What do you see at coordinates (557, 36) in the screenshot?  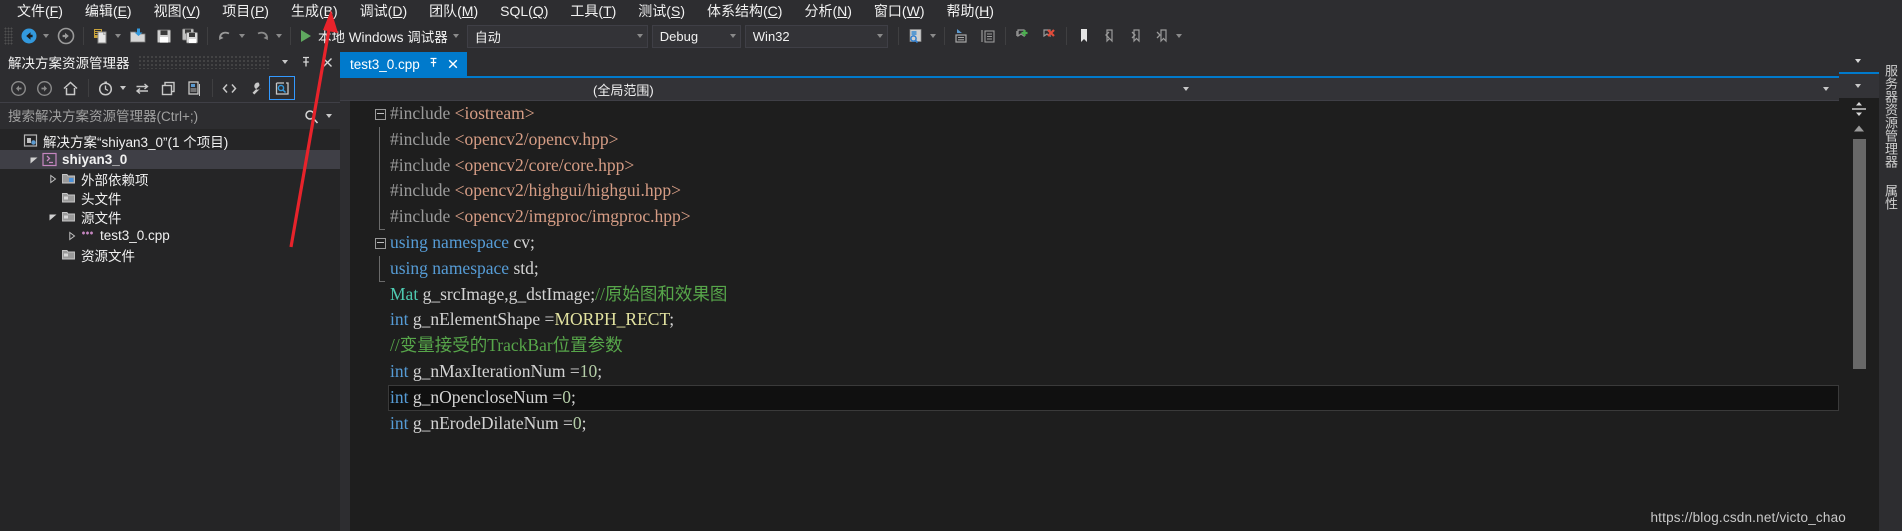 I see `config-platform-combo: 自动` at bounding box center [557, 36].